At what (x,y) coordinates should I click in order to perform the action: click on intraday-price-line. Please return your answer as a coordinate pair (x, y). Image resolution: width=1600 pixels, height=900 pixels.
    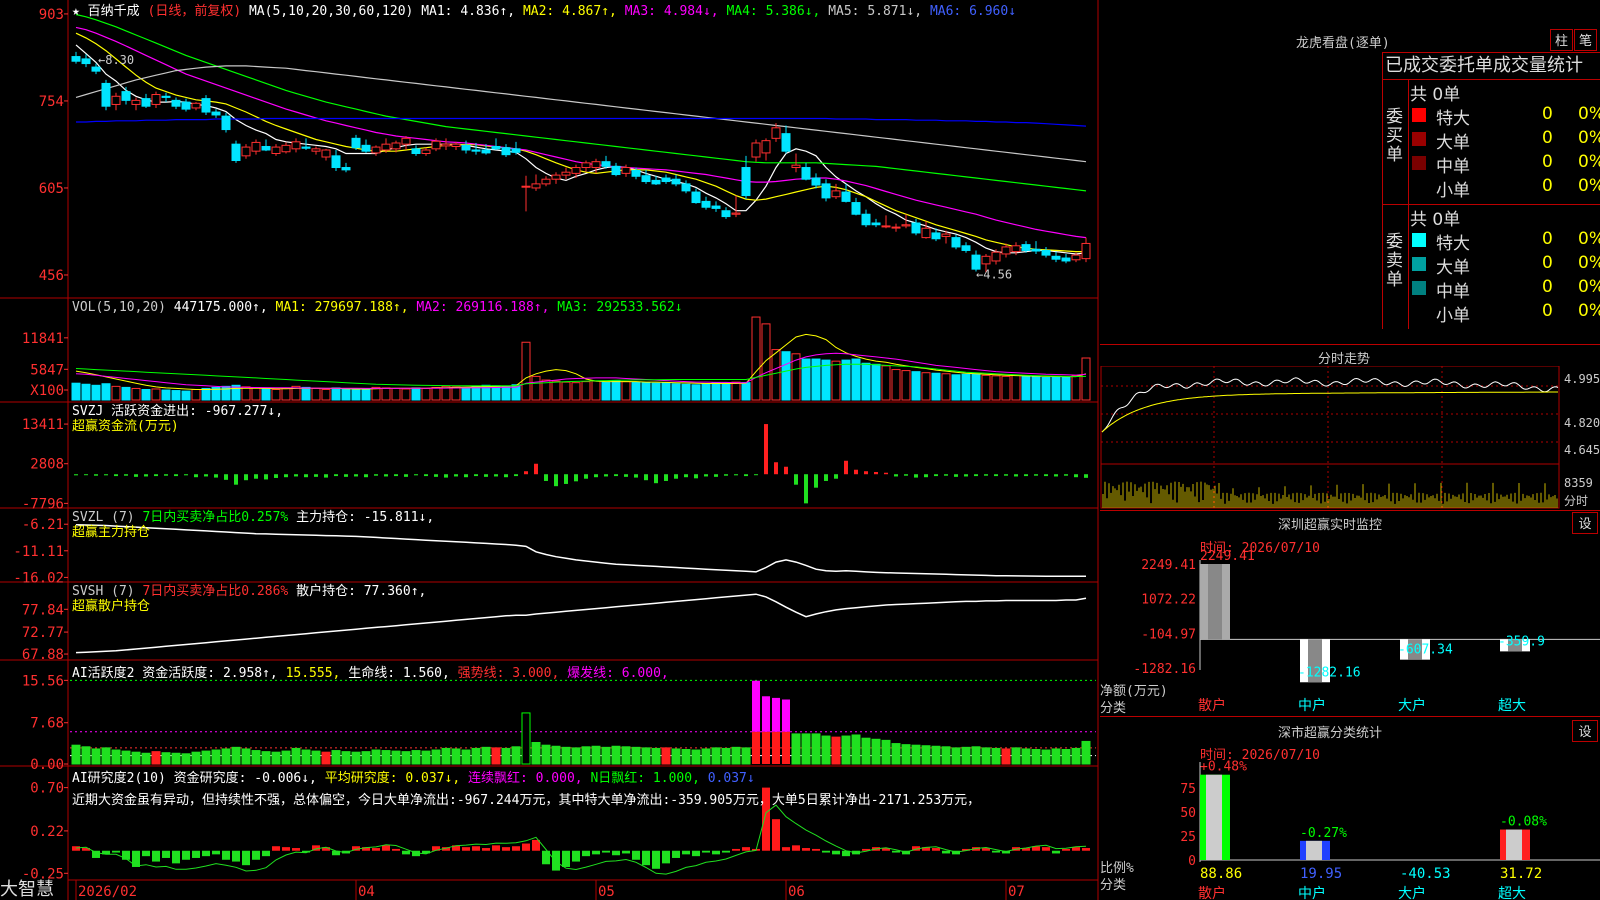
    Looking at the image, I should click on (1330, 405).